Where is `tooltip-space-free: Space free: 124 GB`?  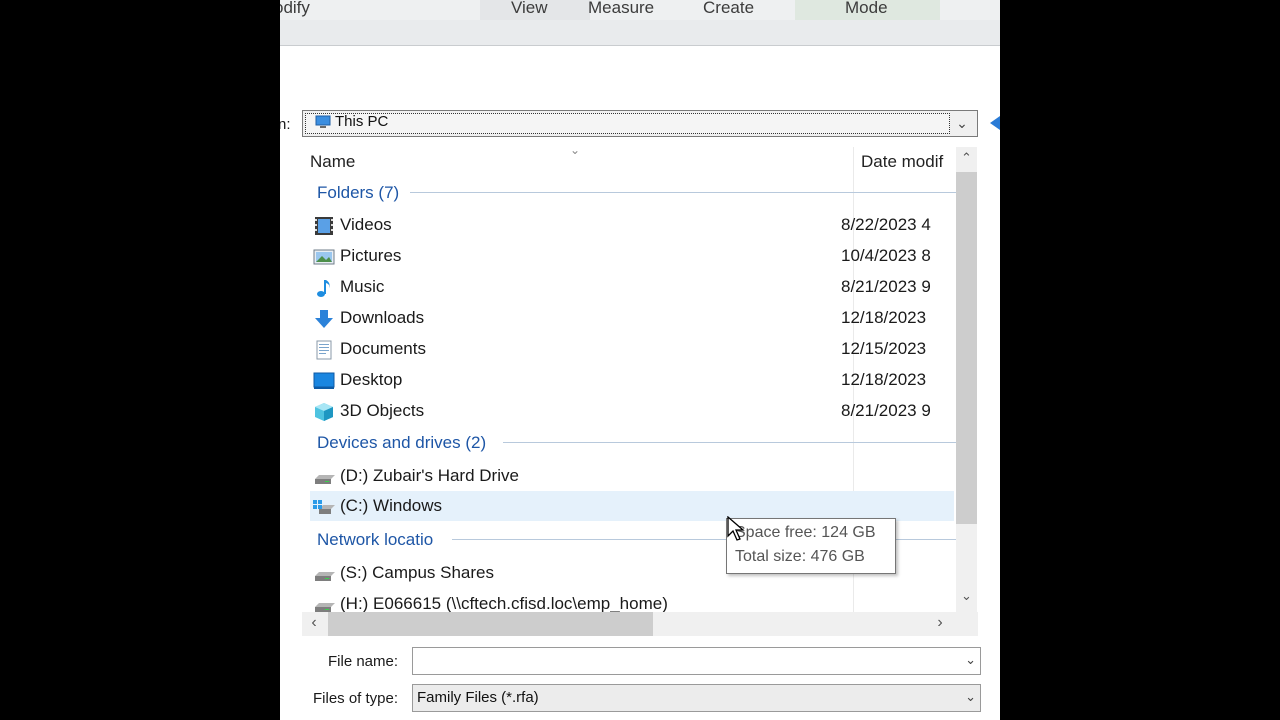
tooltip-space-free: Space free: 124 GB is located at coordinates (805, 532).